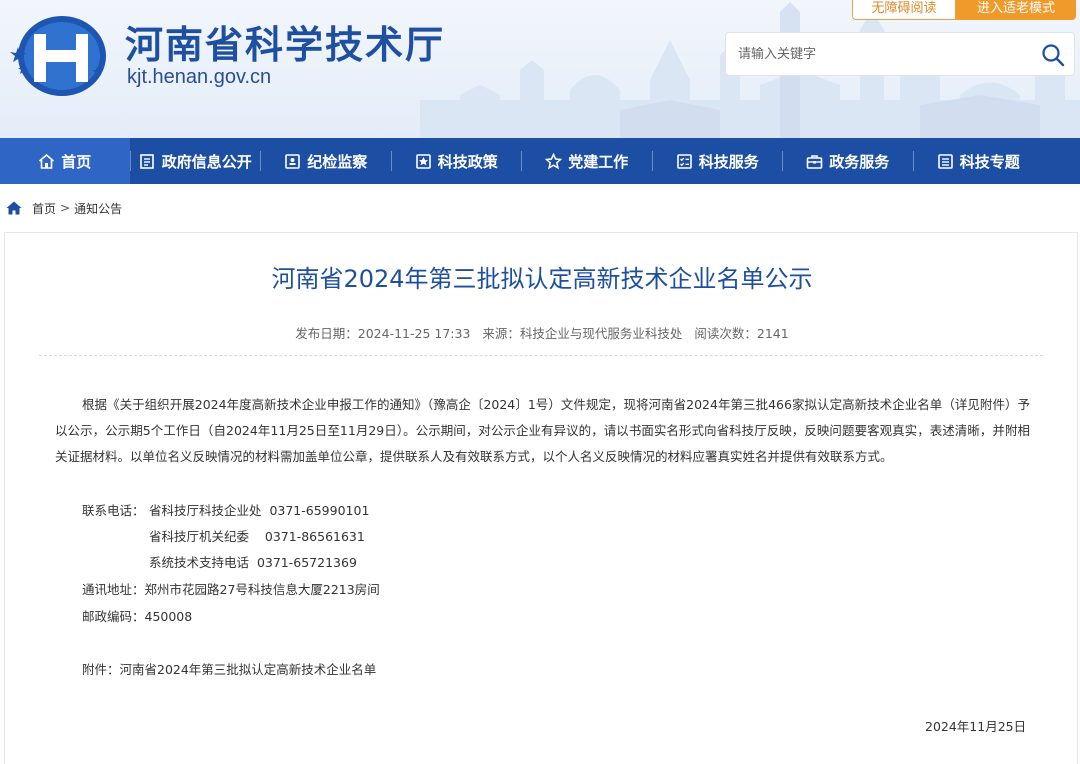 Image resolution: width=1080 pixels, height=764 pixels. I want to click on nav-item-topics: 科技专题, so click(979, 161).